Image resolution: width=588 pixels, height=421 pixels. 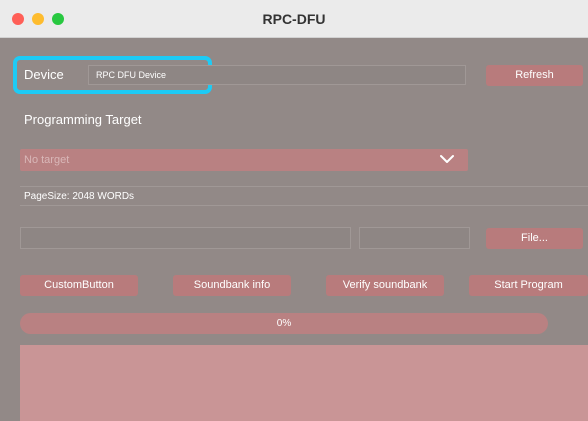 What do you see at coordinates (232, 285) in the screenshot?
I see `soundbank-info-button: Soundbank info` at bounding box center [232, 285].